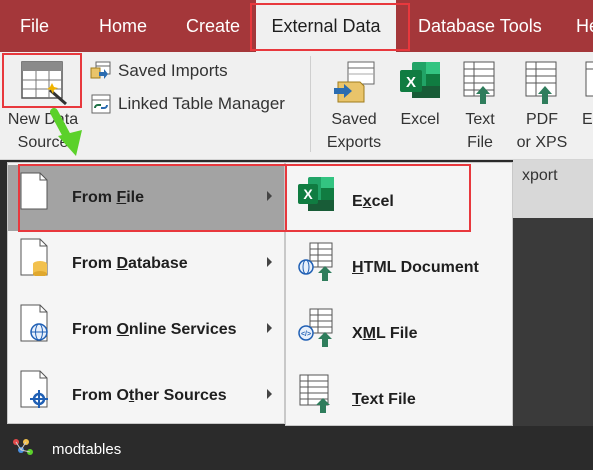 The height and width of the screenshot is (470, 593). Describe the element at coordinates (415, 267) in the screenshot. I see `submenu-item-label: HTML Document` at that location.